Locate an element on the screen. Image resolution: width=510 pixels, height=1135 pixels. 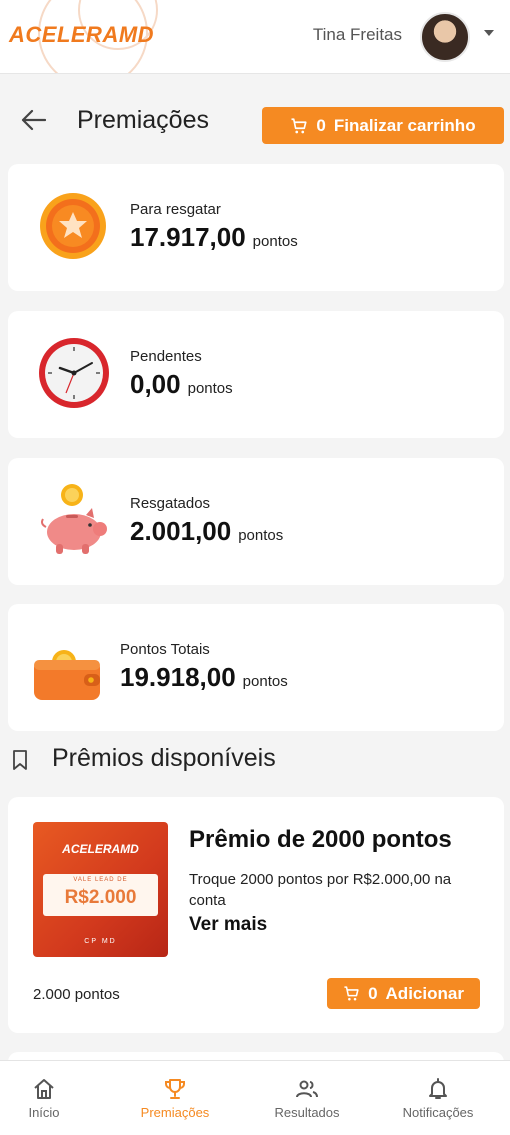
points-value: 17.917,00 is located at coordinates (188, 237).